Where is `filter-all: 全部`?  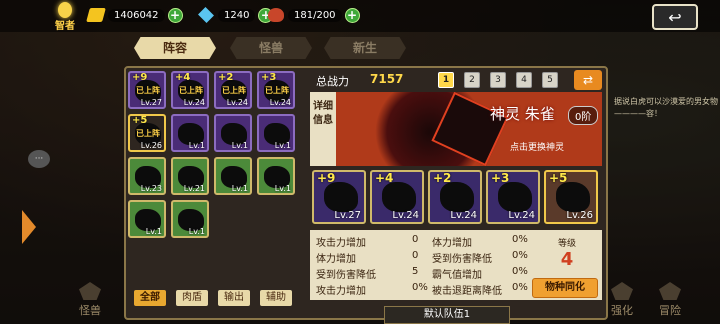
filter-all: 全部 is located at coordinates (150, 298).